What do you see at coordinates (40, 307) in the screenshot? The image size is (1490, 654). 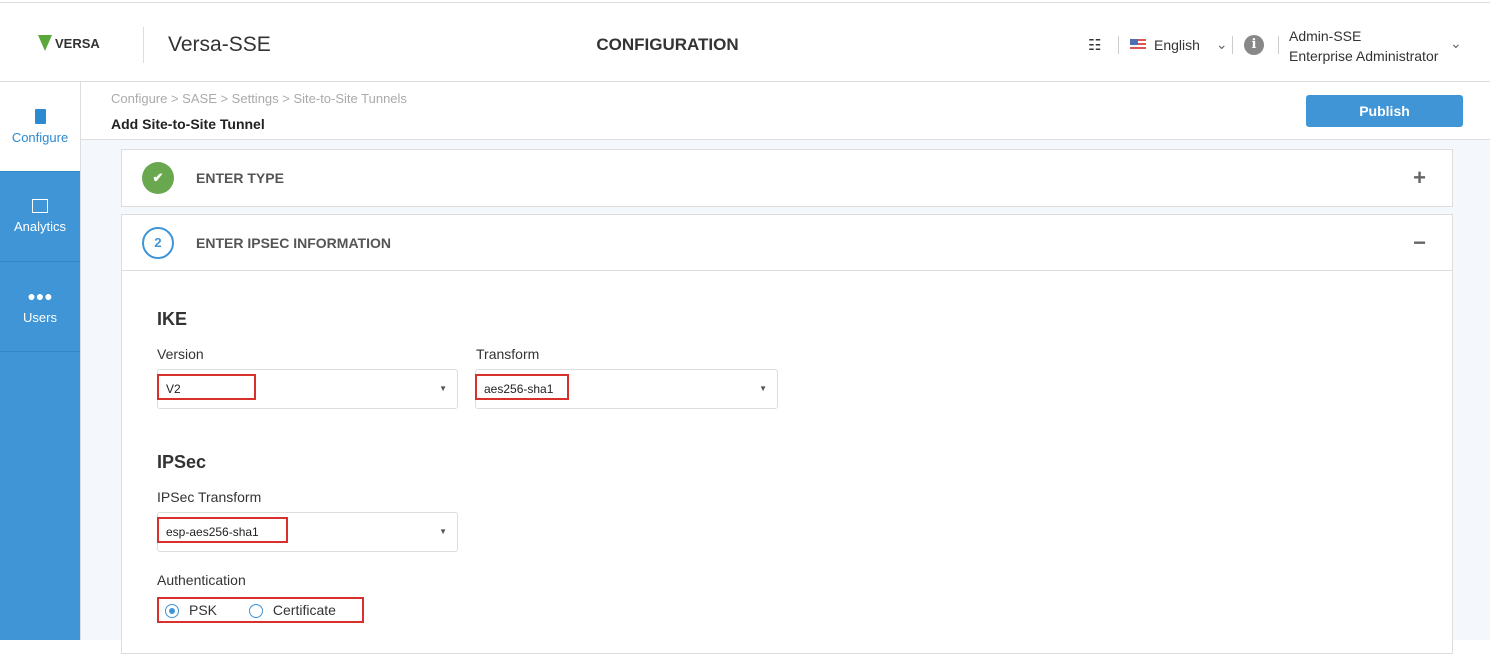 I see `sidebar-item-users: ●●● Users` at bounding box center [40, 307].